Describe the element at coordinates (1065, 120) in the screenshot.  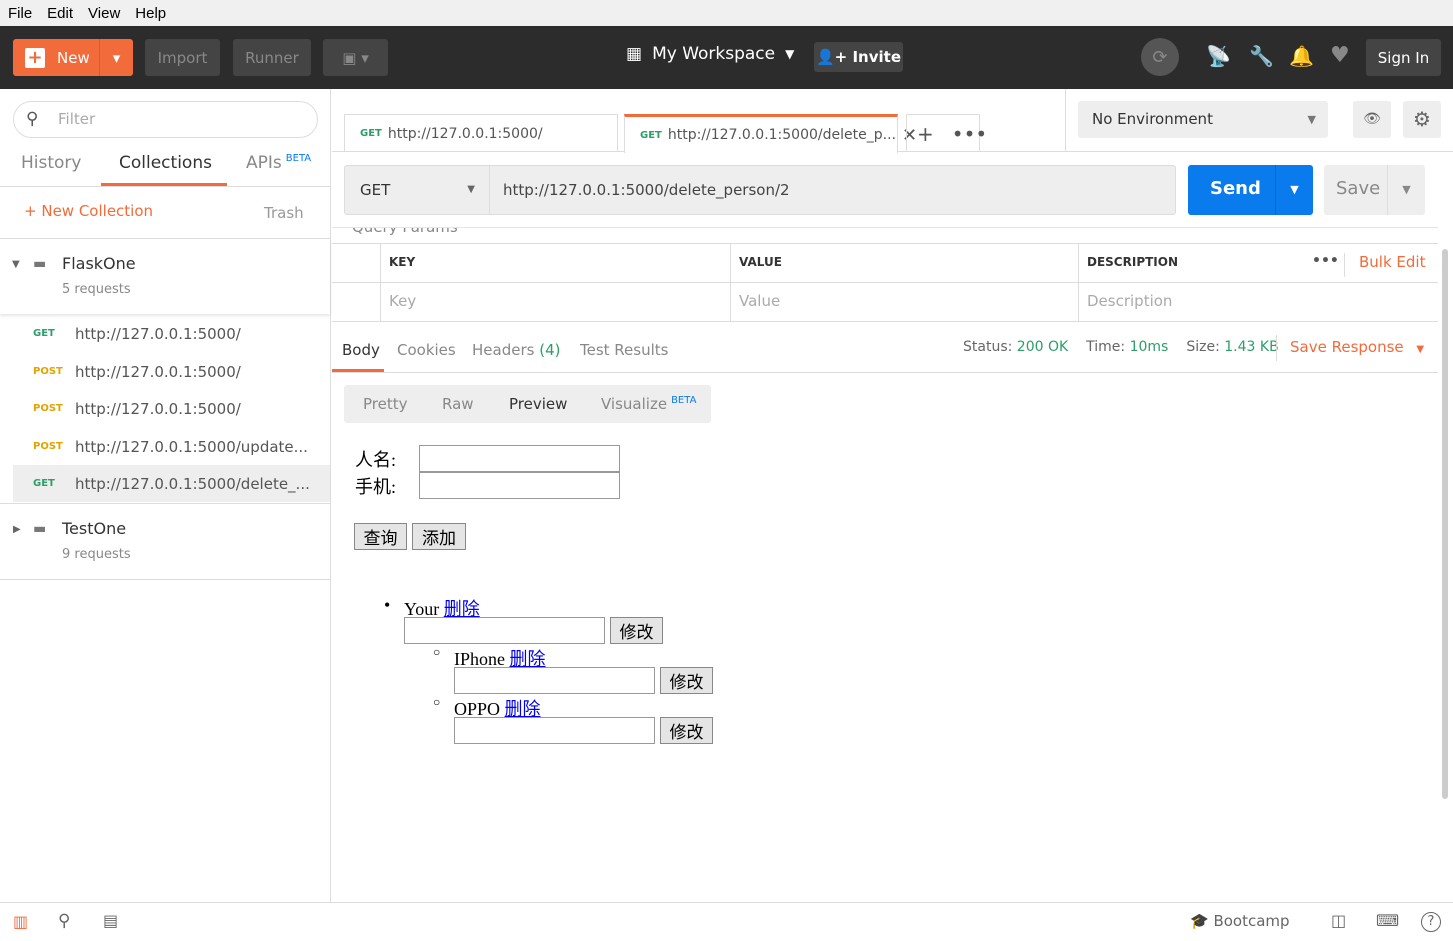
I see `divider` at that location.